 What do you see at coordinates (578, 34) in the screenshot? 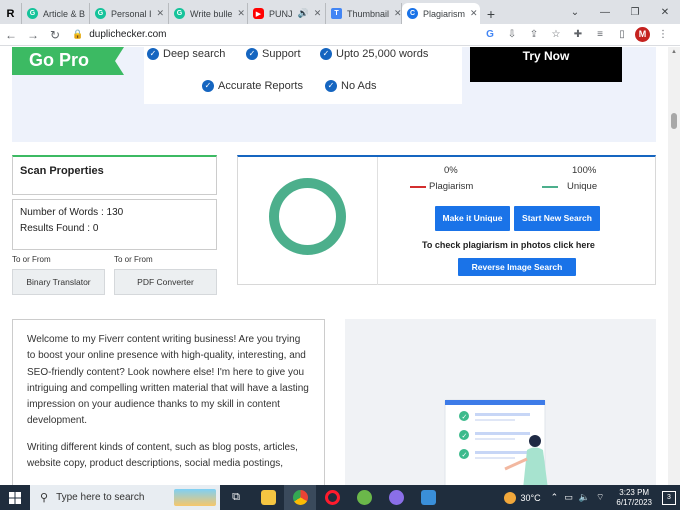
I see `extensions-icon: ✚` at bounding box center [578, 34].